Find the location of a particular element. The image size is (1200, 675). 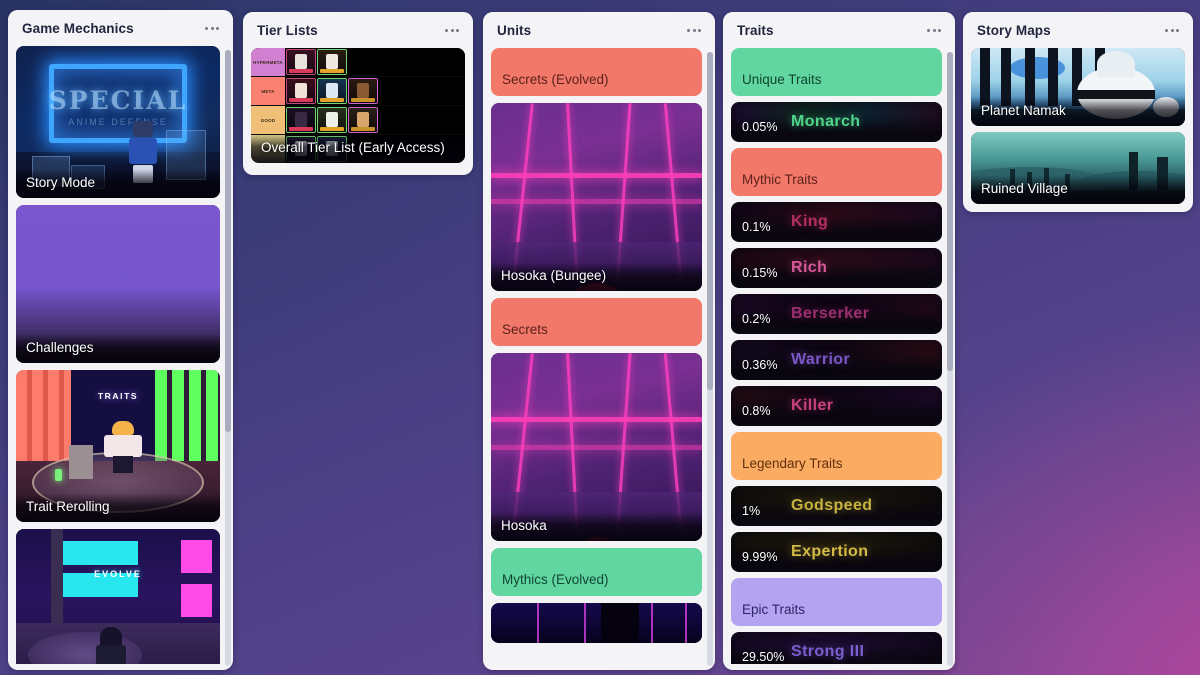

card-mythic-unit is located at coordinates (596, 623).